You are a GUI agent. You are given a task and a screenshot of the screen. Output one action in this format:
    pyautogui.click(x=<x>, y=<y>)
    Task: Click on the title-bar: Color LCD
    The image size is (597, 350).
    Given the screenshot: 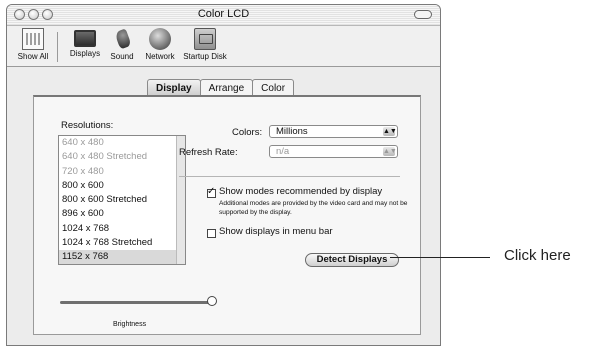 What is the action you would take?
    pyautogui.click(x=223, y=15)
    